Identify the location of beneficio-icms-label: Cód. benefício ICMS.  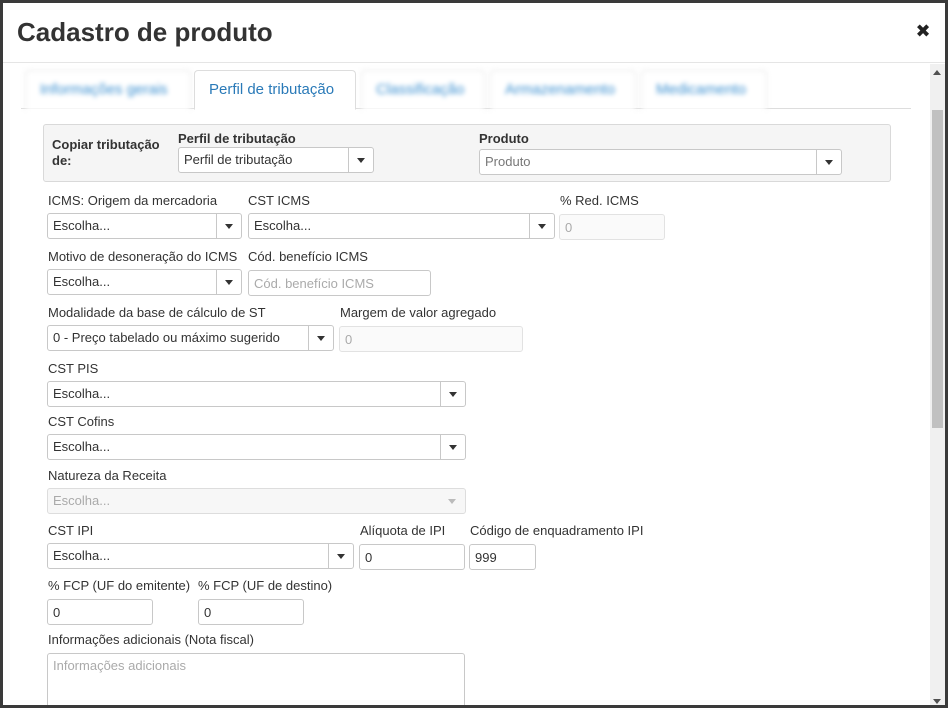
(308, 256).